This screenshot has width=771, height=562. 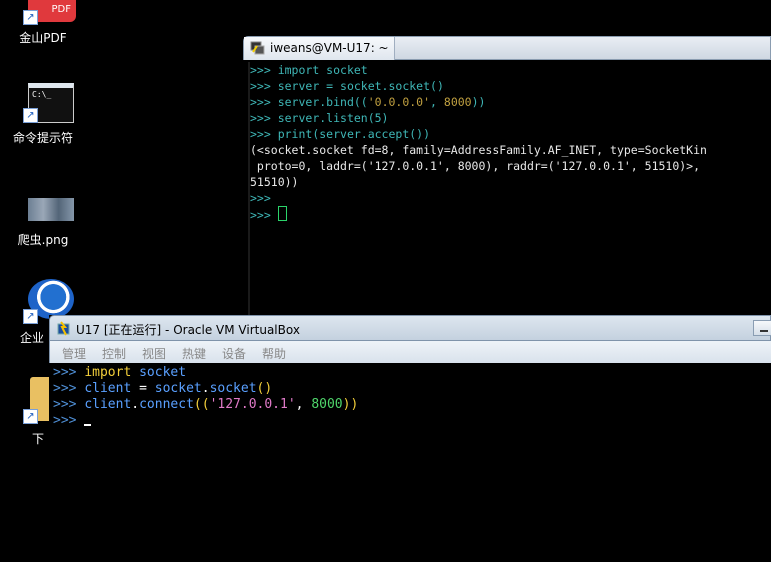 I want to click on code-text: server.bind((, so click(x=322, y=102).